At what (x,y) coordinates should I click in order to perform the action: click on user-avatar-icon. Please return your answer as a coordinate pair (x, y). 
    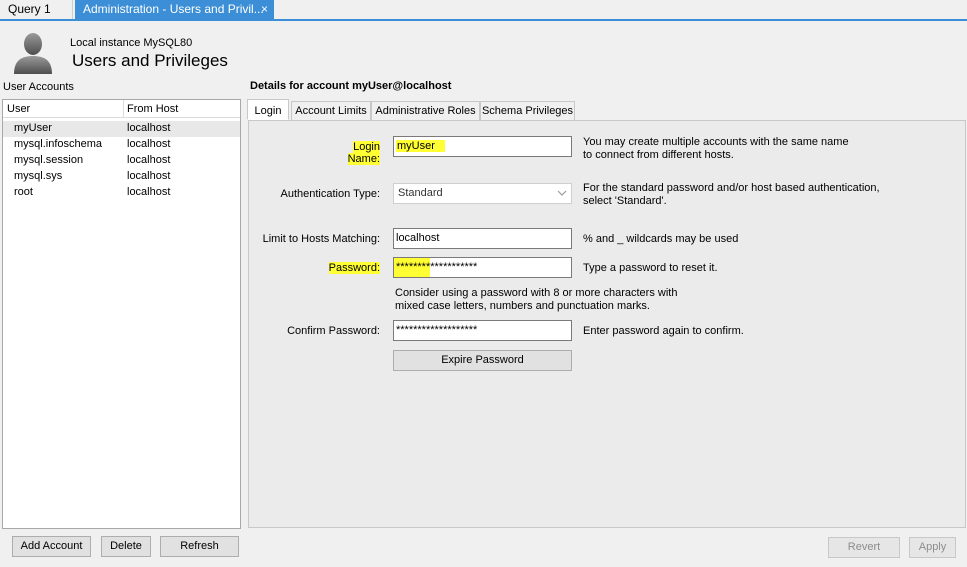
    Looking at the image, I should click on (33, 52).